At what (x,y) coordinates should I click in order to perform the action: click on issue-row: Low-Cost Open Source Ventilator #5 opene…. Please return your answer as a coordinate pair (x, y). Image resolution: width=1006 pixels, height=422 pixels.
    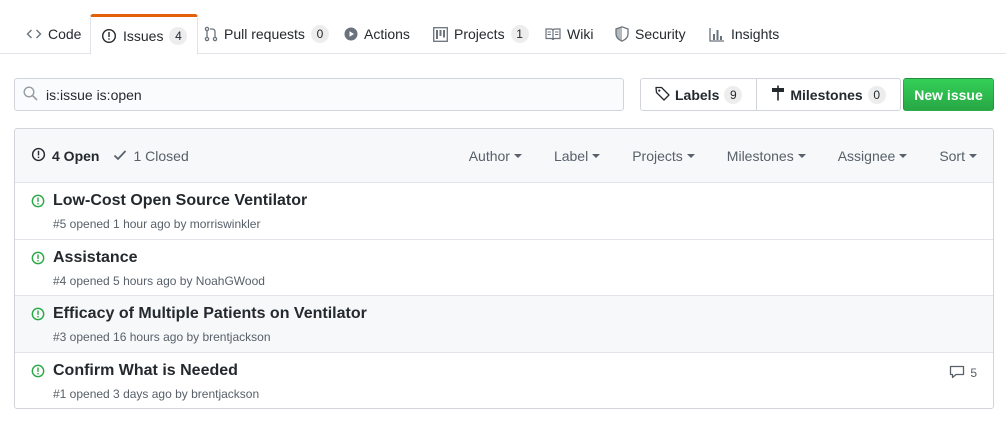
    Looking at the image, I should click on (504, 211).